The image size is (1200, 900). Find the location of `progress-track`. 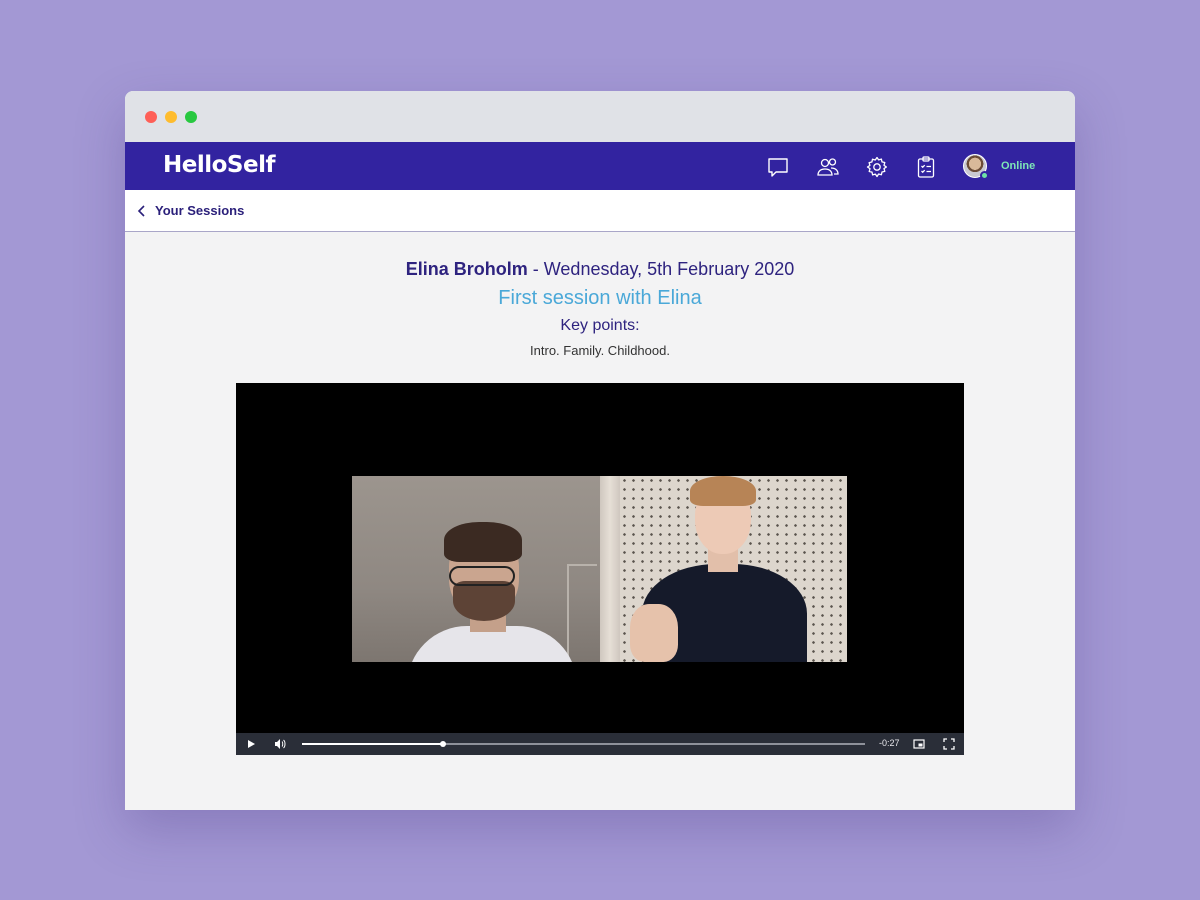

progress-track is located at coordinates (583, 744).